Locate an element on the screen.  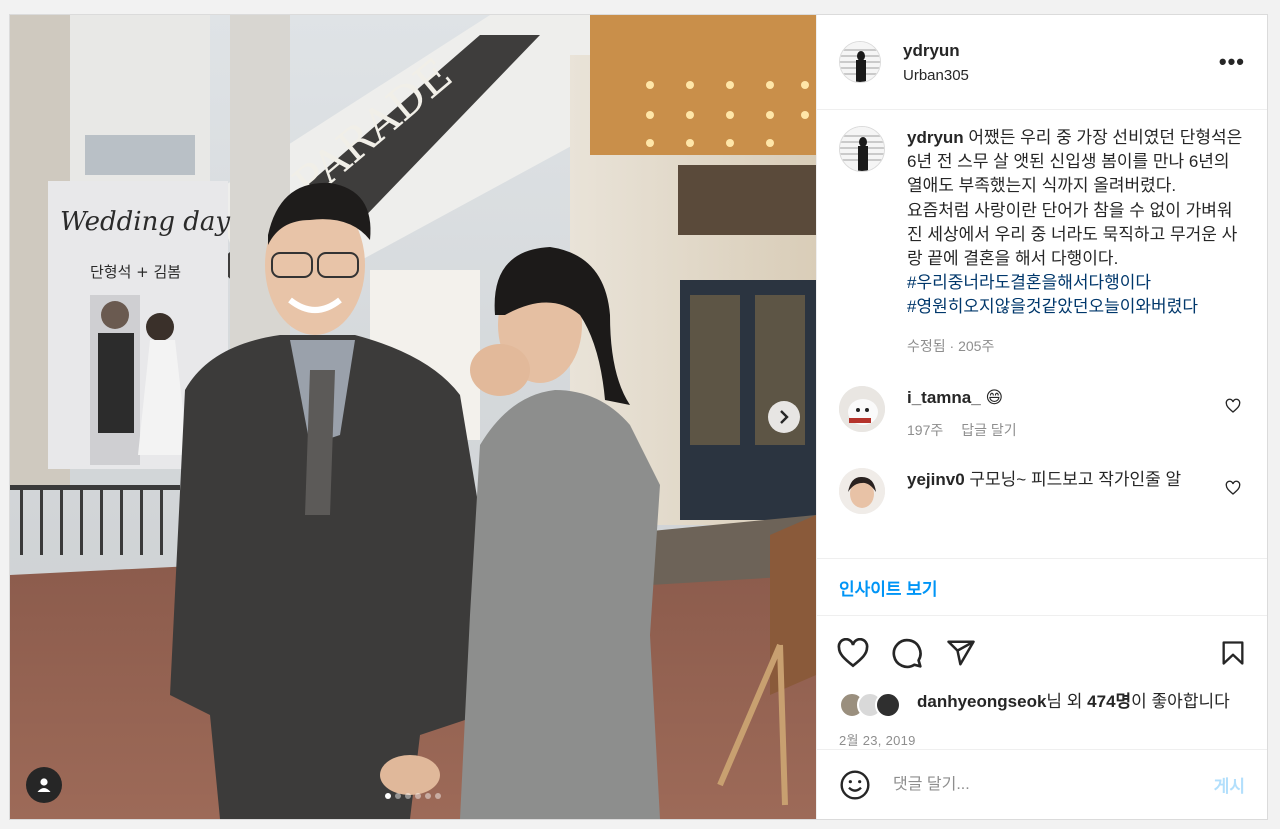
bookmark-icon is located at coordinates (1233, 653).